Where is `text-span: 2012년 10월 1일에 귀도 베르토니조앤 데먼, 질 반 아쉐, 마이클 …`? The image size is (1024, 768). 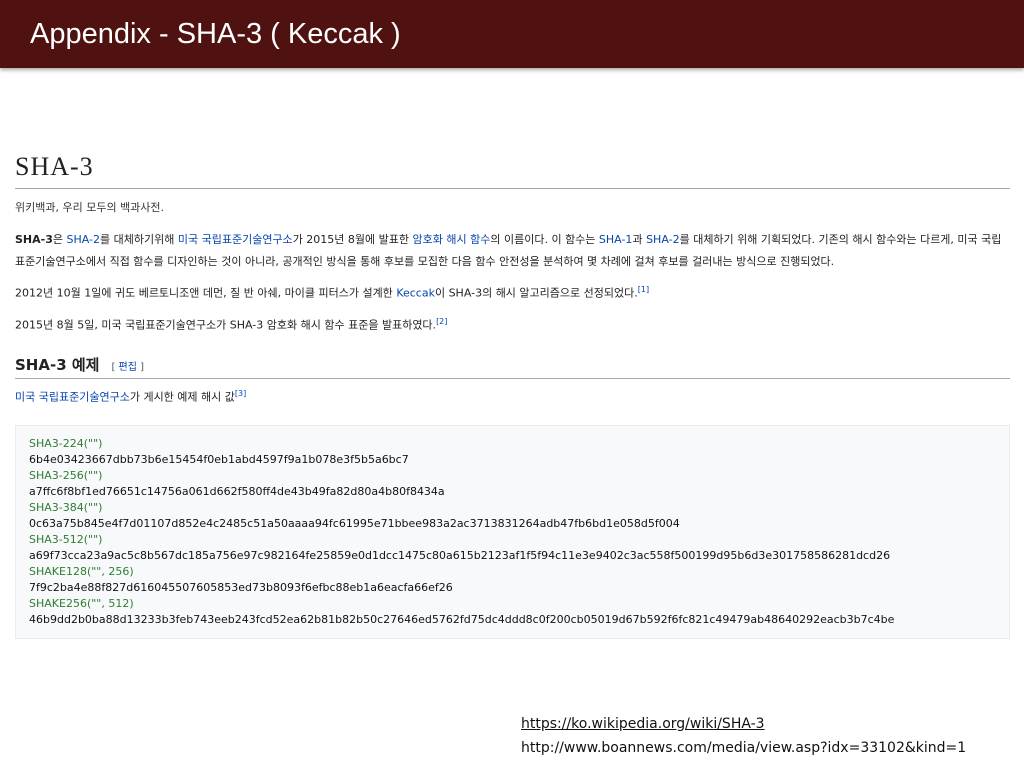 text-span: 2012년 10월 1일에 귀도 베르토니조앤 데먼, 질 반 아쉐, 마이클 … is located at coordinates (206, 293).